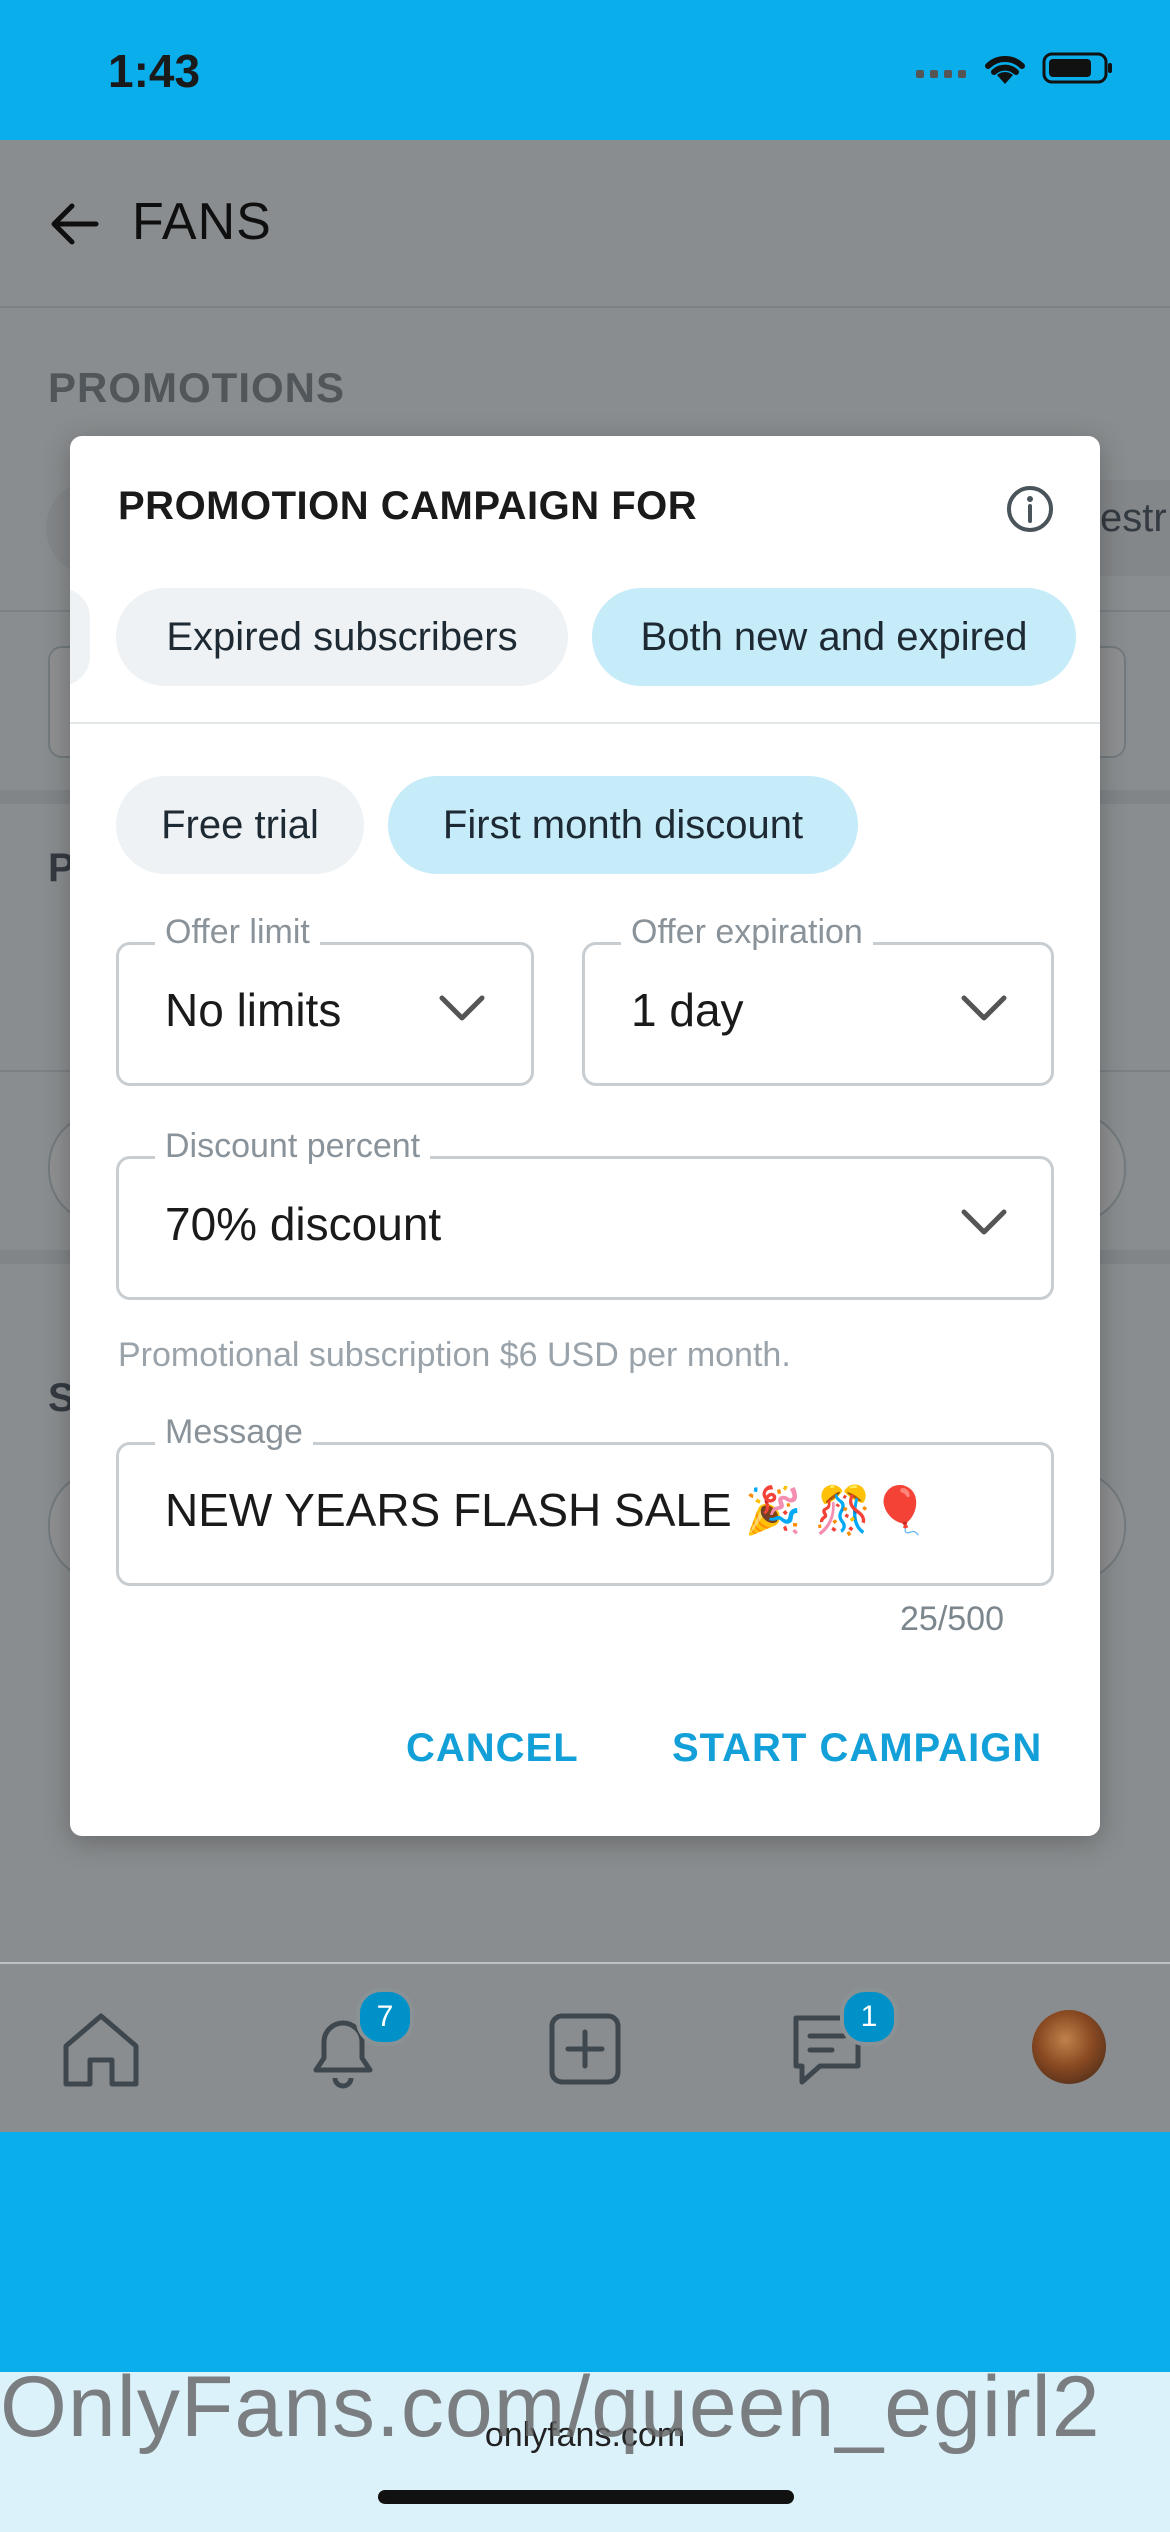 This screenshot has width=1170, height=2532. I want to click on offer-limit-select: Offer limit No limits, so click(325, 999).